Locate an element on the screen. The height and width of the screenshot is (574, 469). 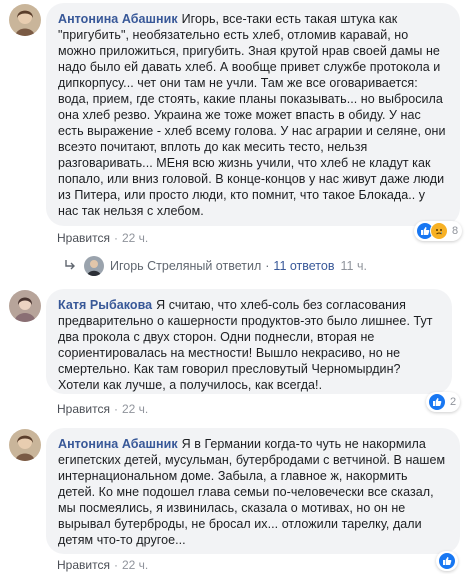
reply-arrow-icon is located at coordinates (70, 266).